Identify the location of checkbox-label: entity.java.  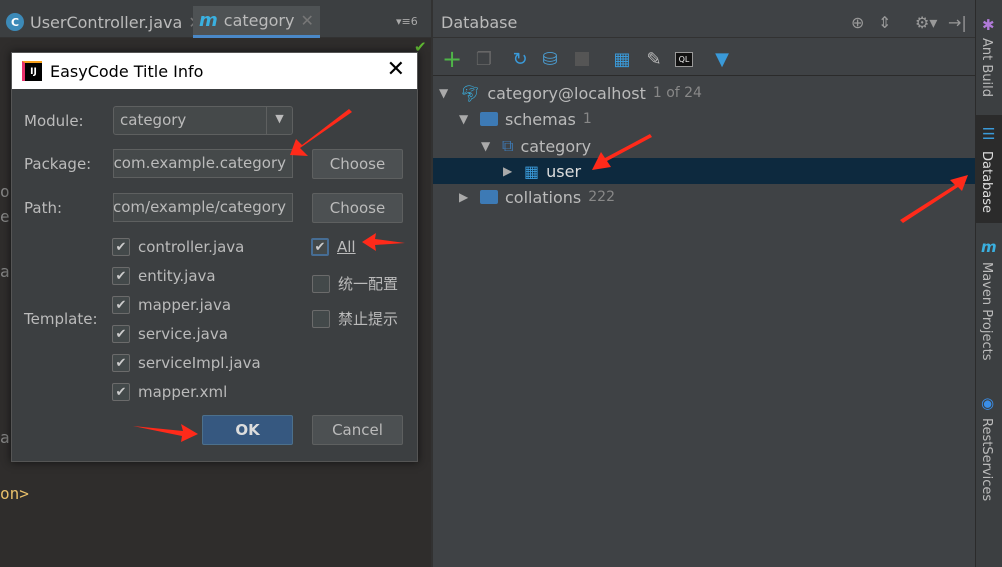
(177, 276).